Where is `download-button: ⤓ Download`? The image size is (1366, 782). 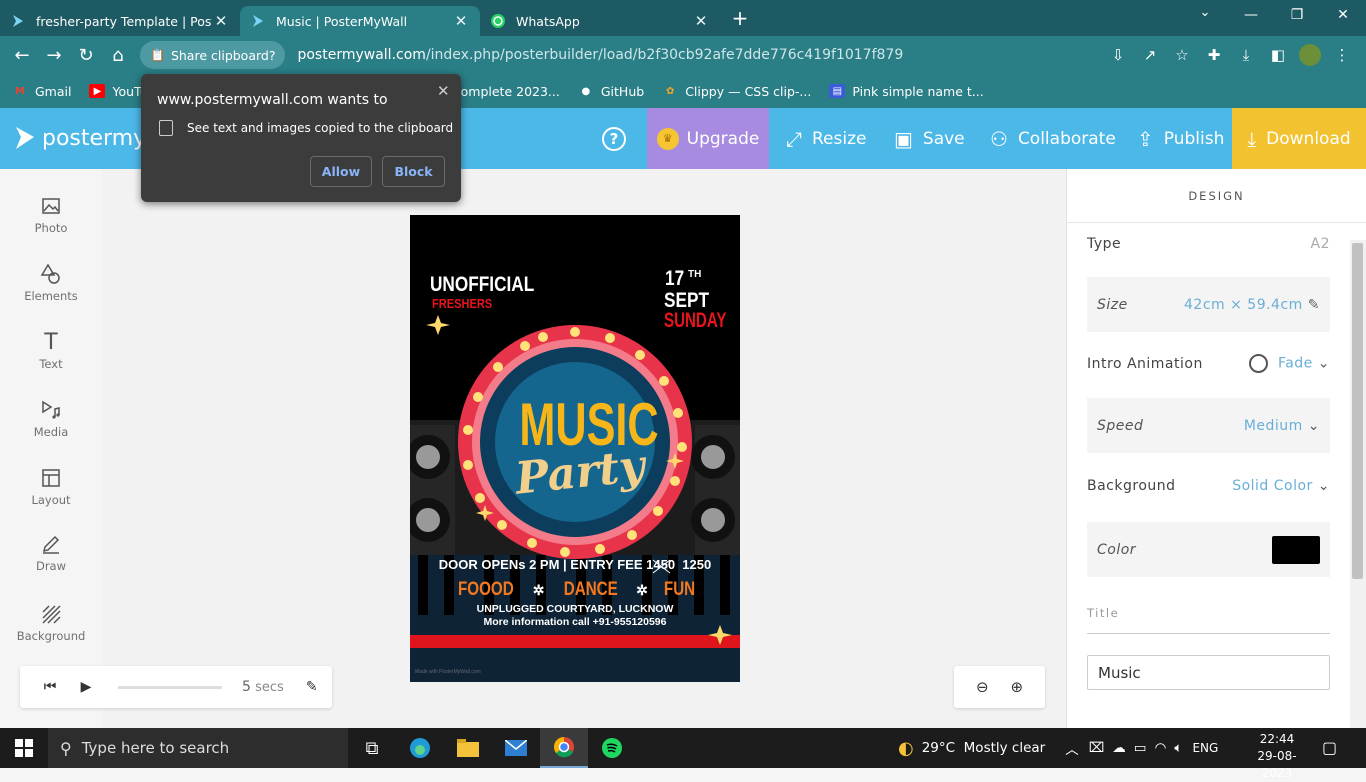 download-button: ⤓ Download is located at coordinates (1299, 138).